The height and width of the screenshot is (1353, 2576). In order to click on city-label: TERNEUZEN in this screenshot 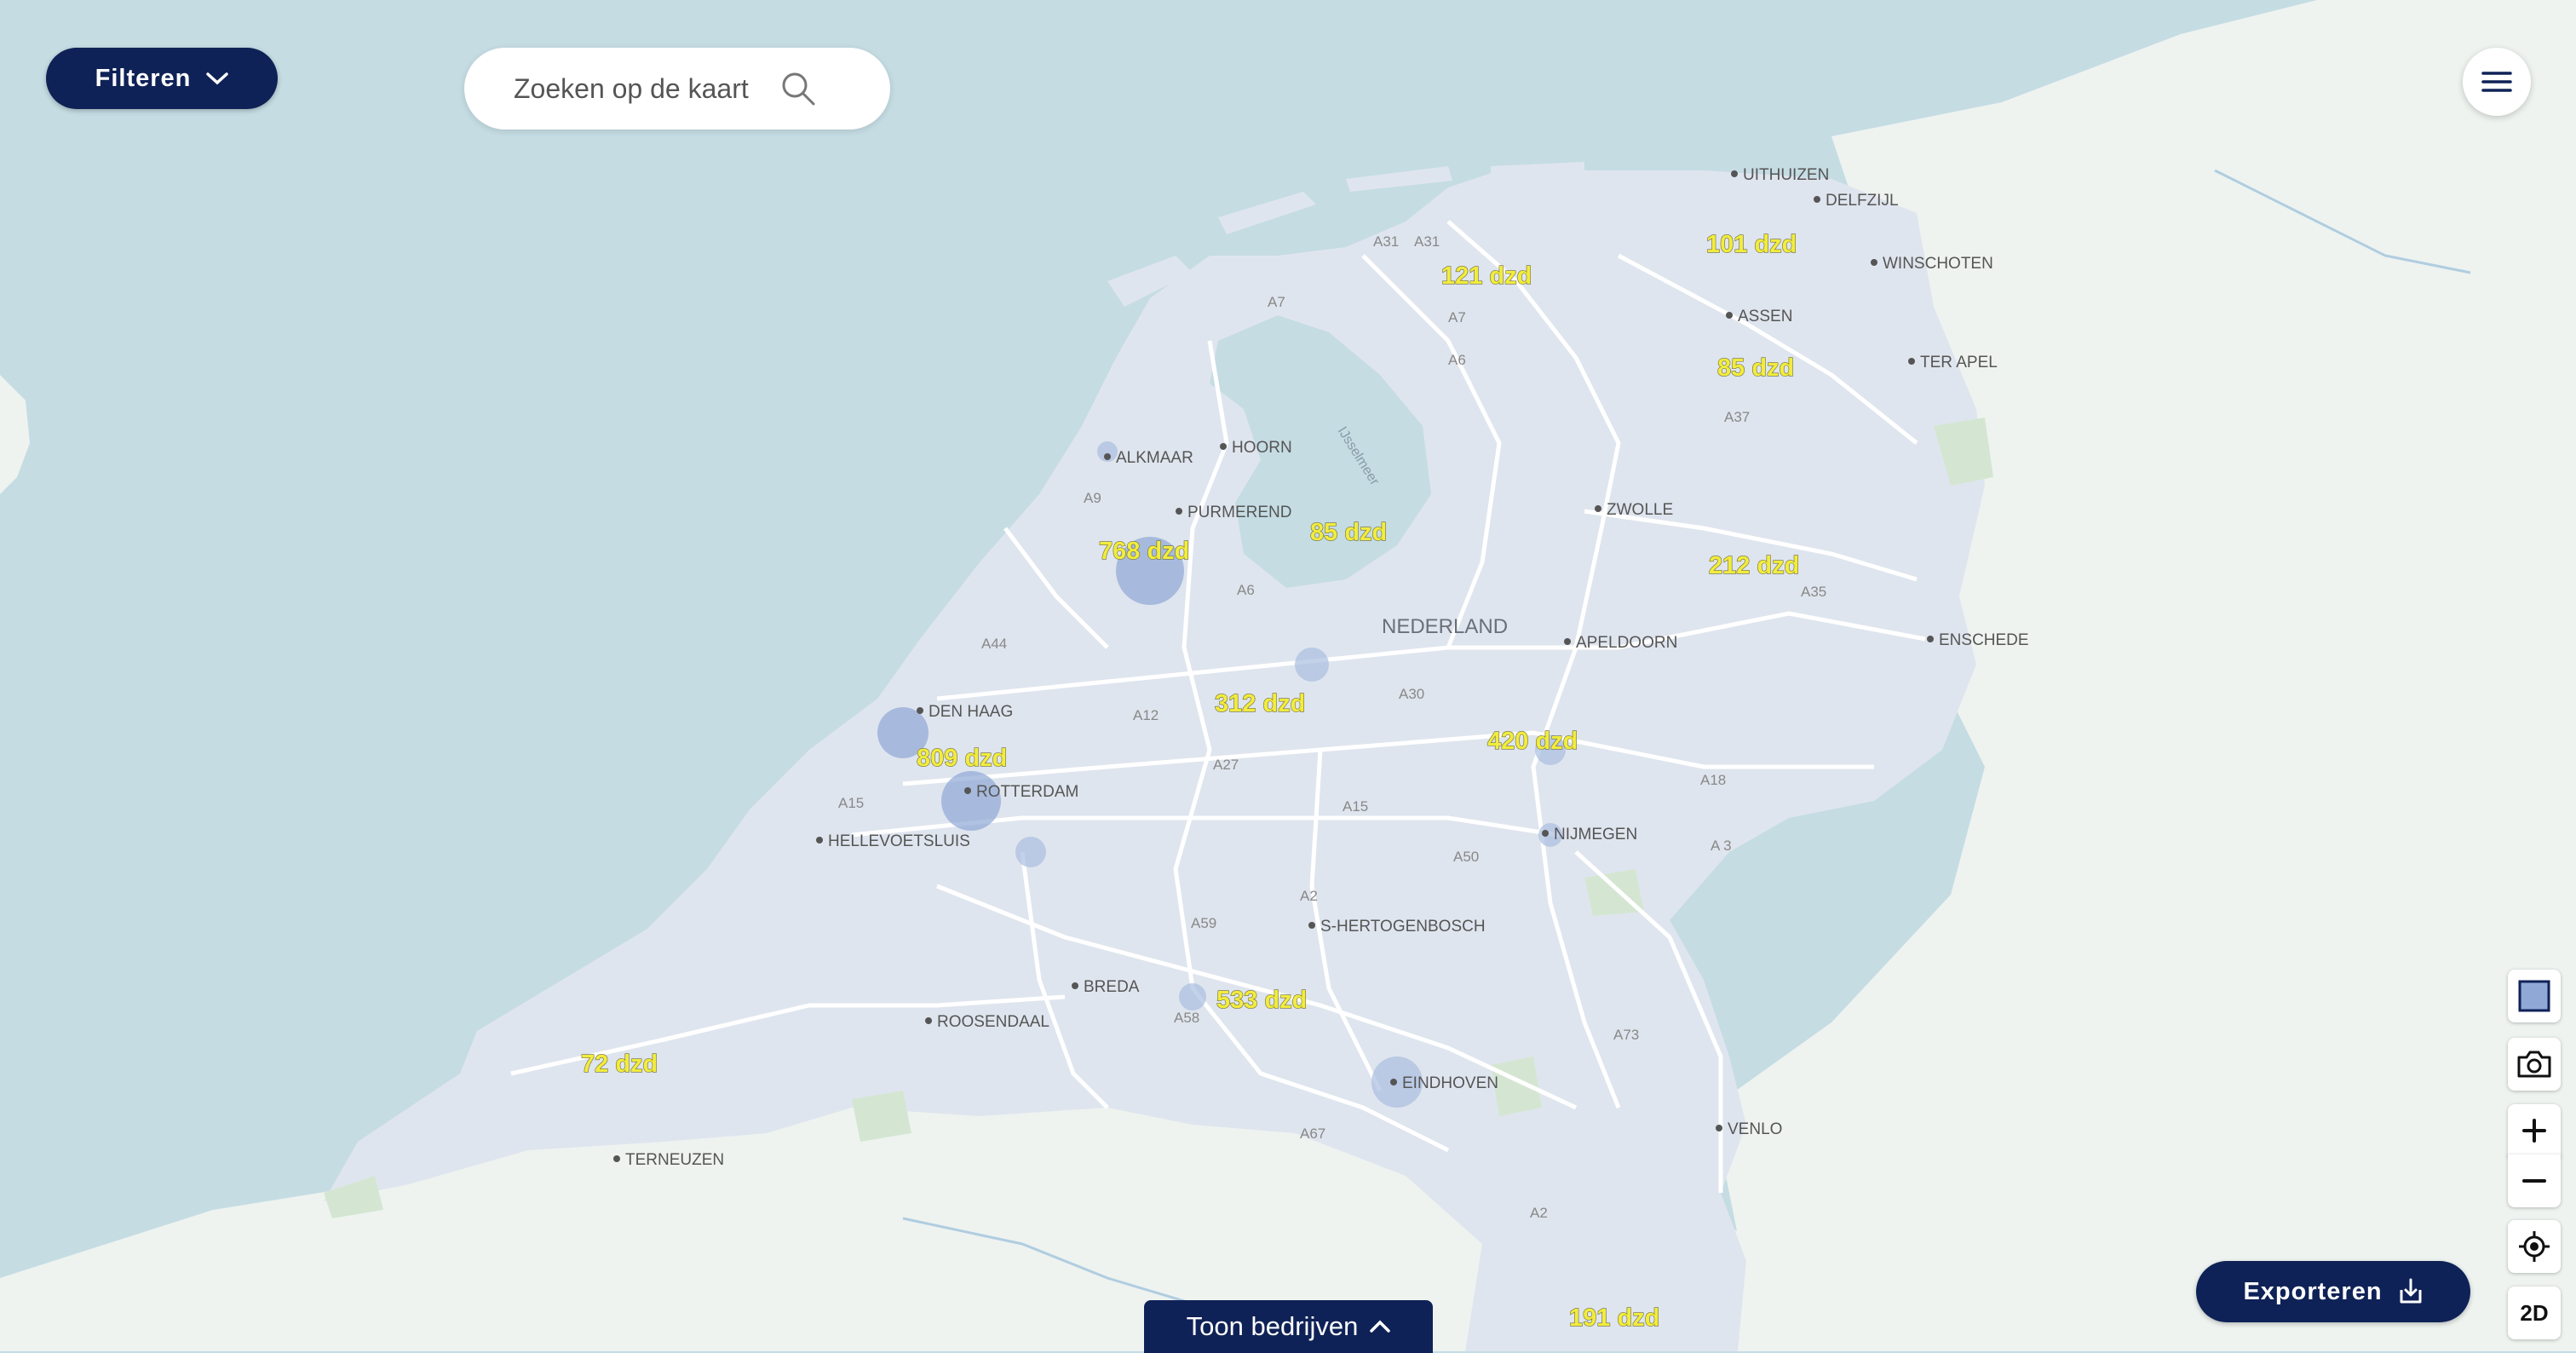, I will do `click(674, 1160)`.